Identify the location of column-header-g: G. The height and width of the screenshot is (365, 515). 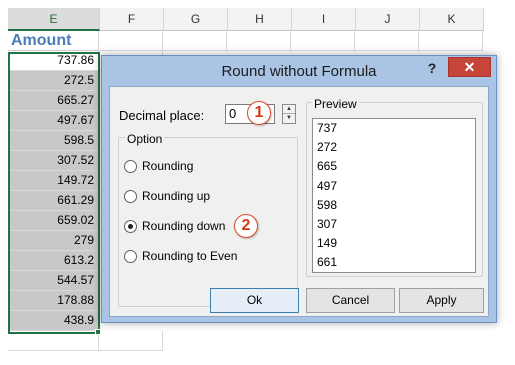
(196, 19).